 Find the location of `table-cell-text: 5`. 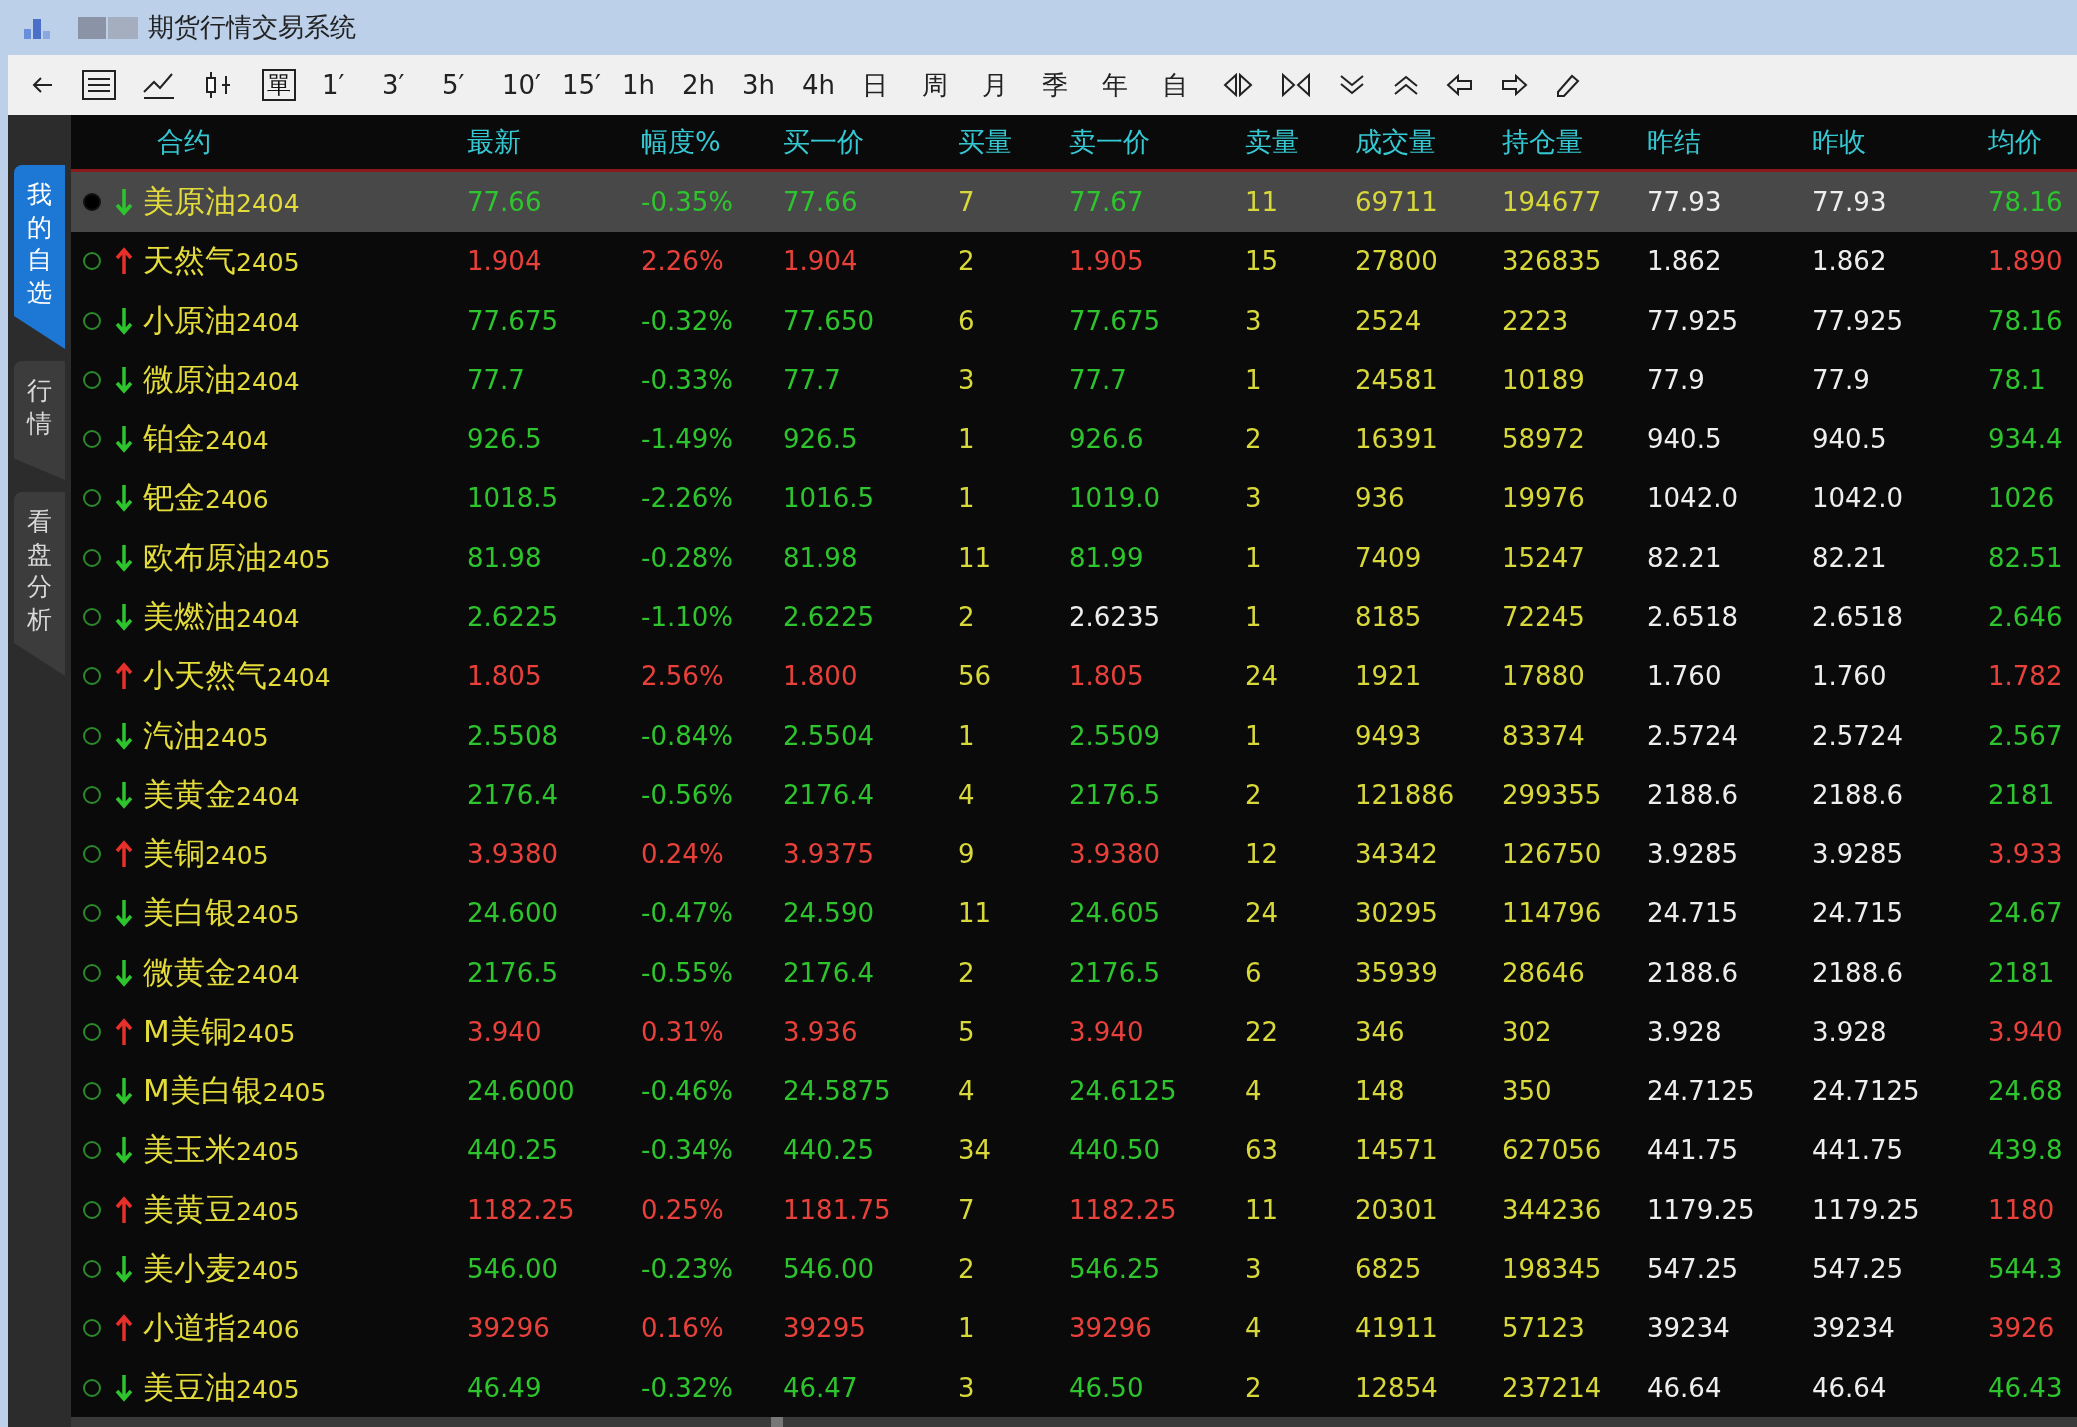

table-cell-text: 5 is located at coordinates (967, 1031).